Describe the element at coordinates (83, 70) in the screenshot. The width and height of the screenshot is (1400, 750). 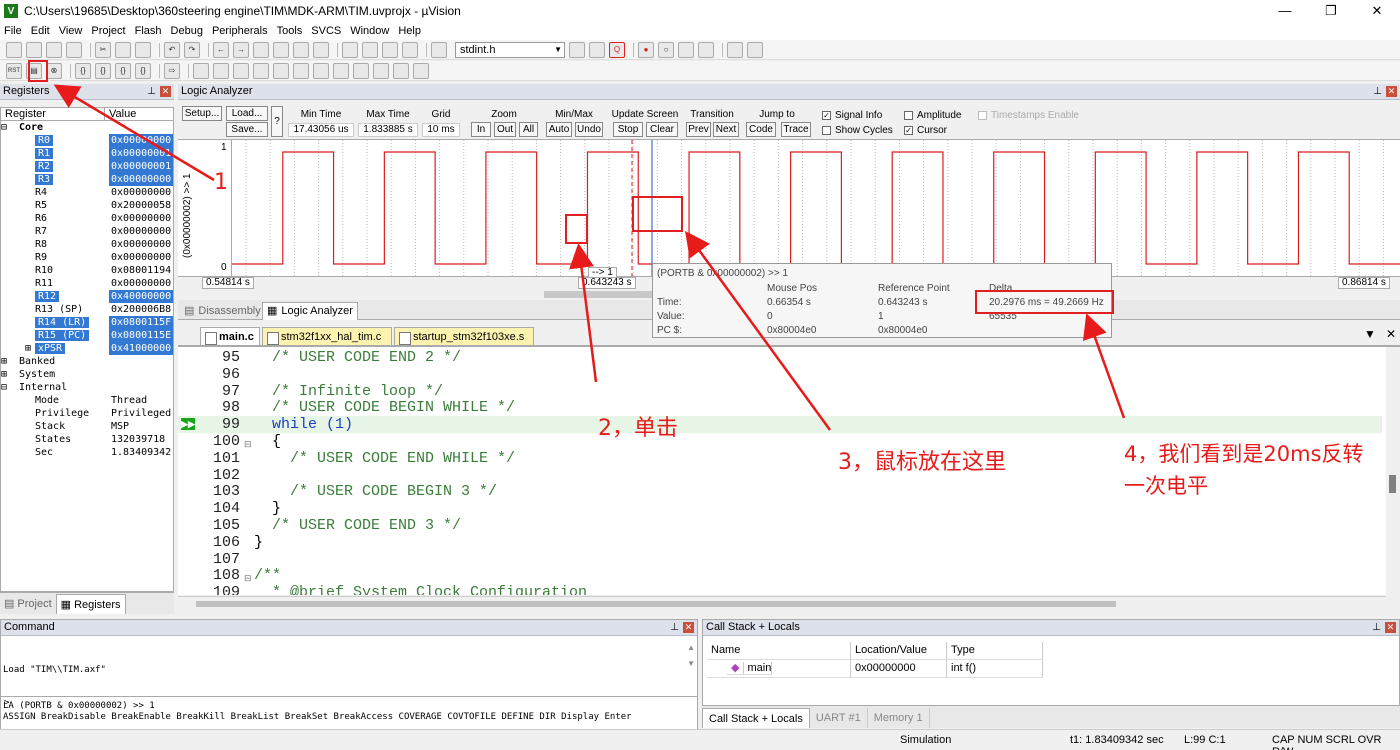
I see `step-into-icon: {}` at that location.